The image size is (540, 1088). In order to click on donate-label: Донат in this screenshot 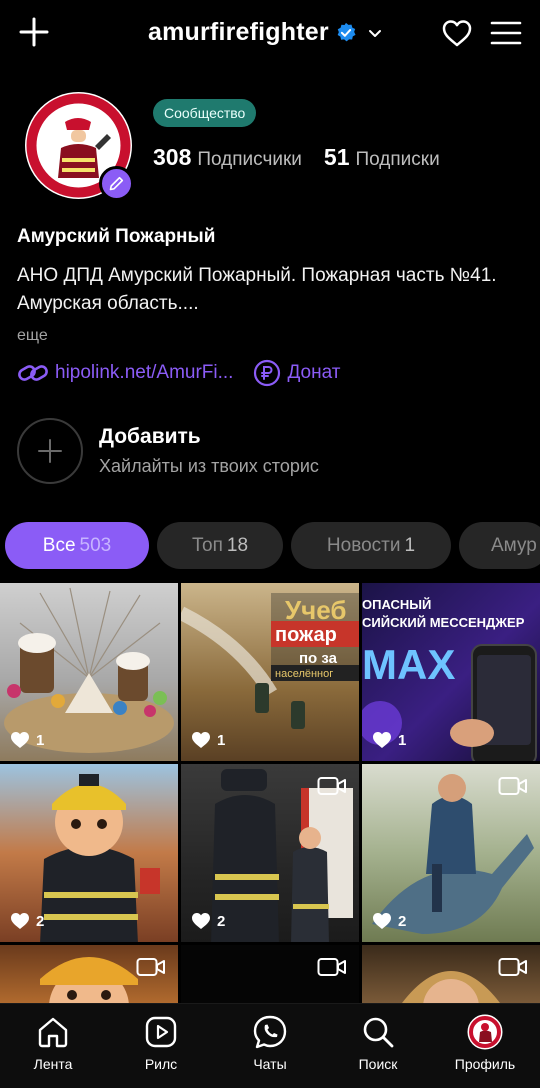, I will do `click(314, 372)`.